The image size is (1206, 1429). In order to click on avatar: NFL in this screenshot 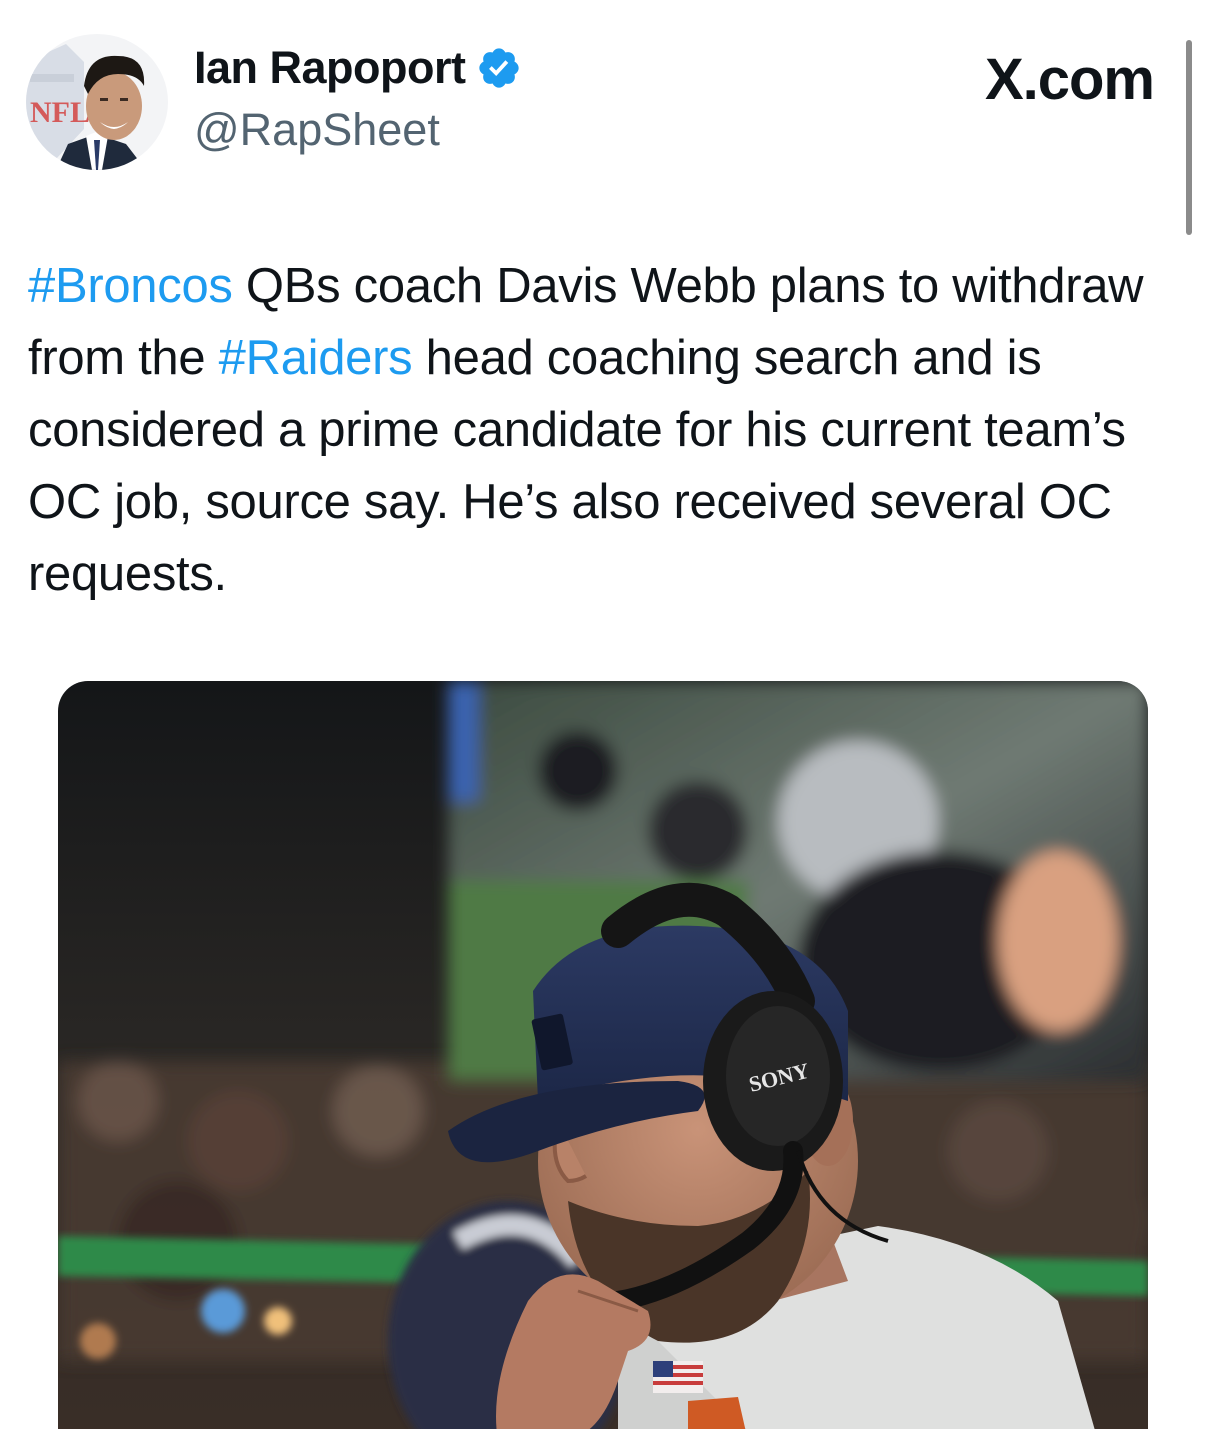, I will do `click(97, 102)`.